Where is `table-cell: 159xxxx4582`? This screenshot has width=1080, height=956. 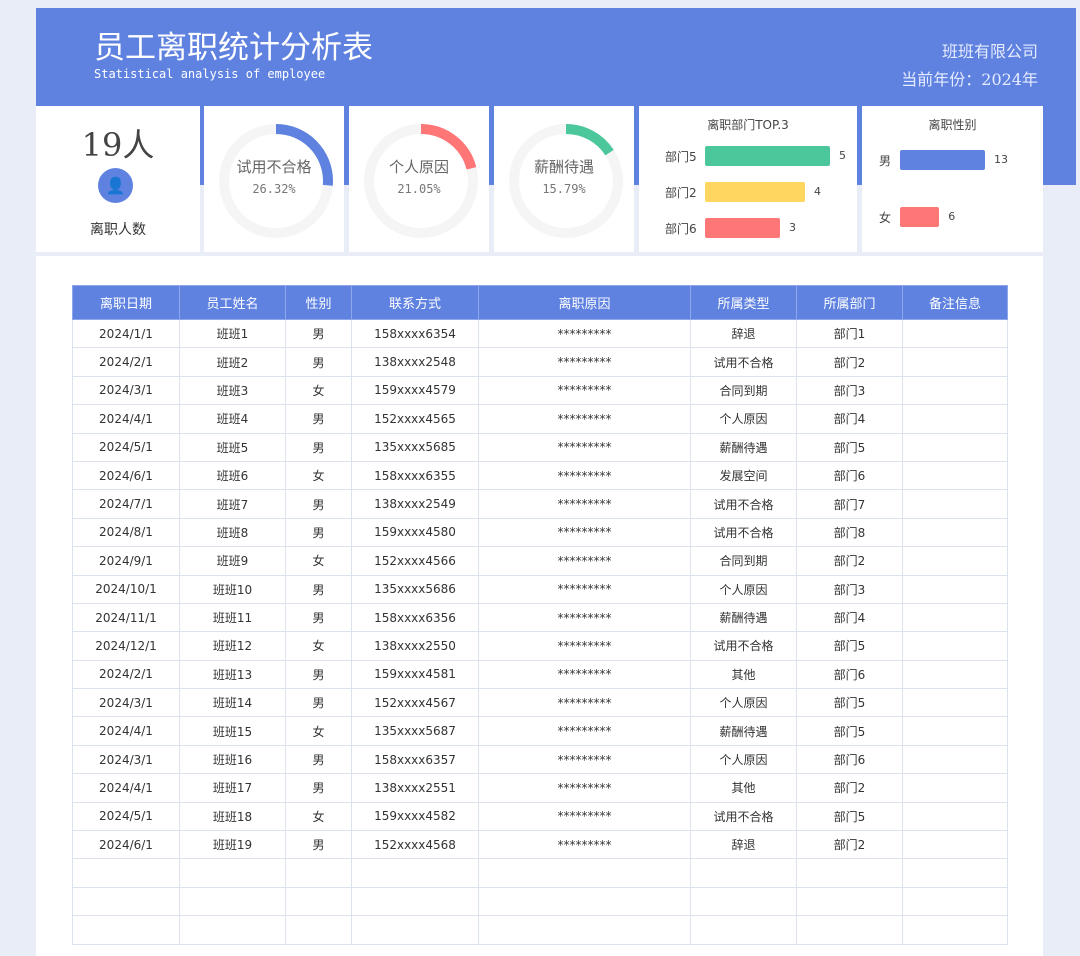
table-cell: 159xxxx4582 is located at coordinates (415, 816).